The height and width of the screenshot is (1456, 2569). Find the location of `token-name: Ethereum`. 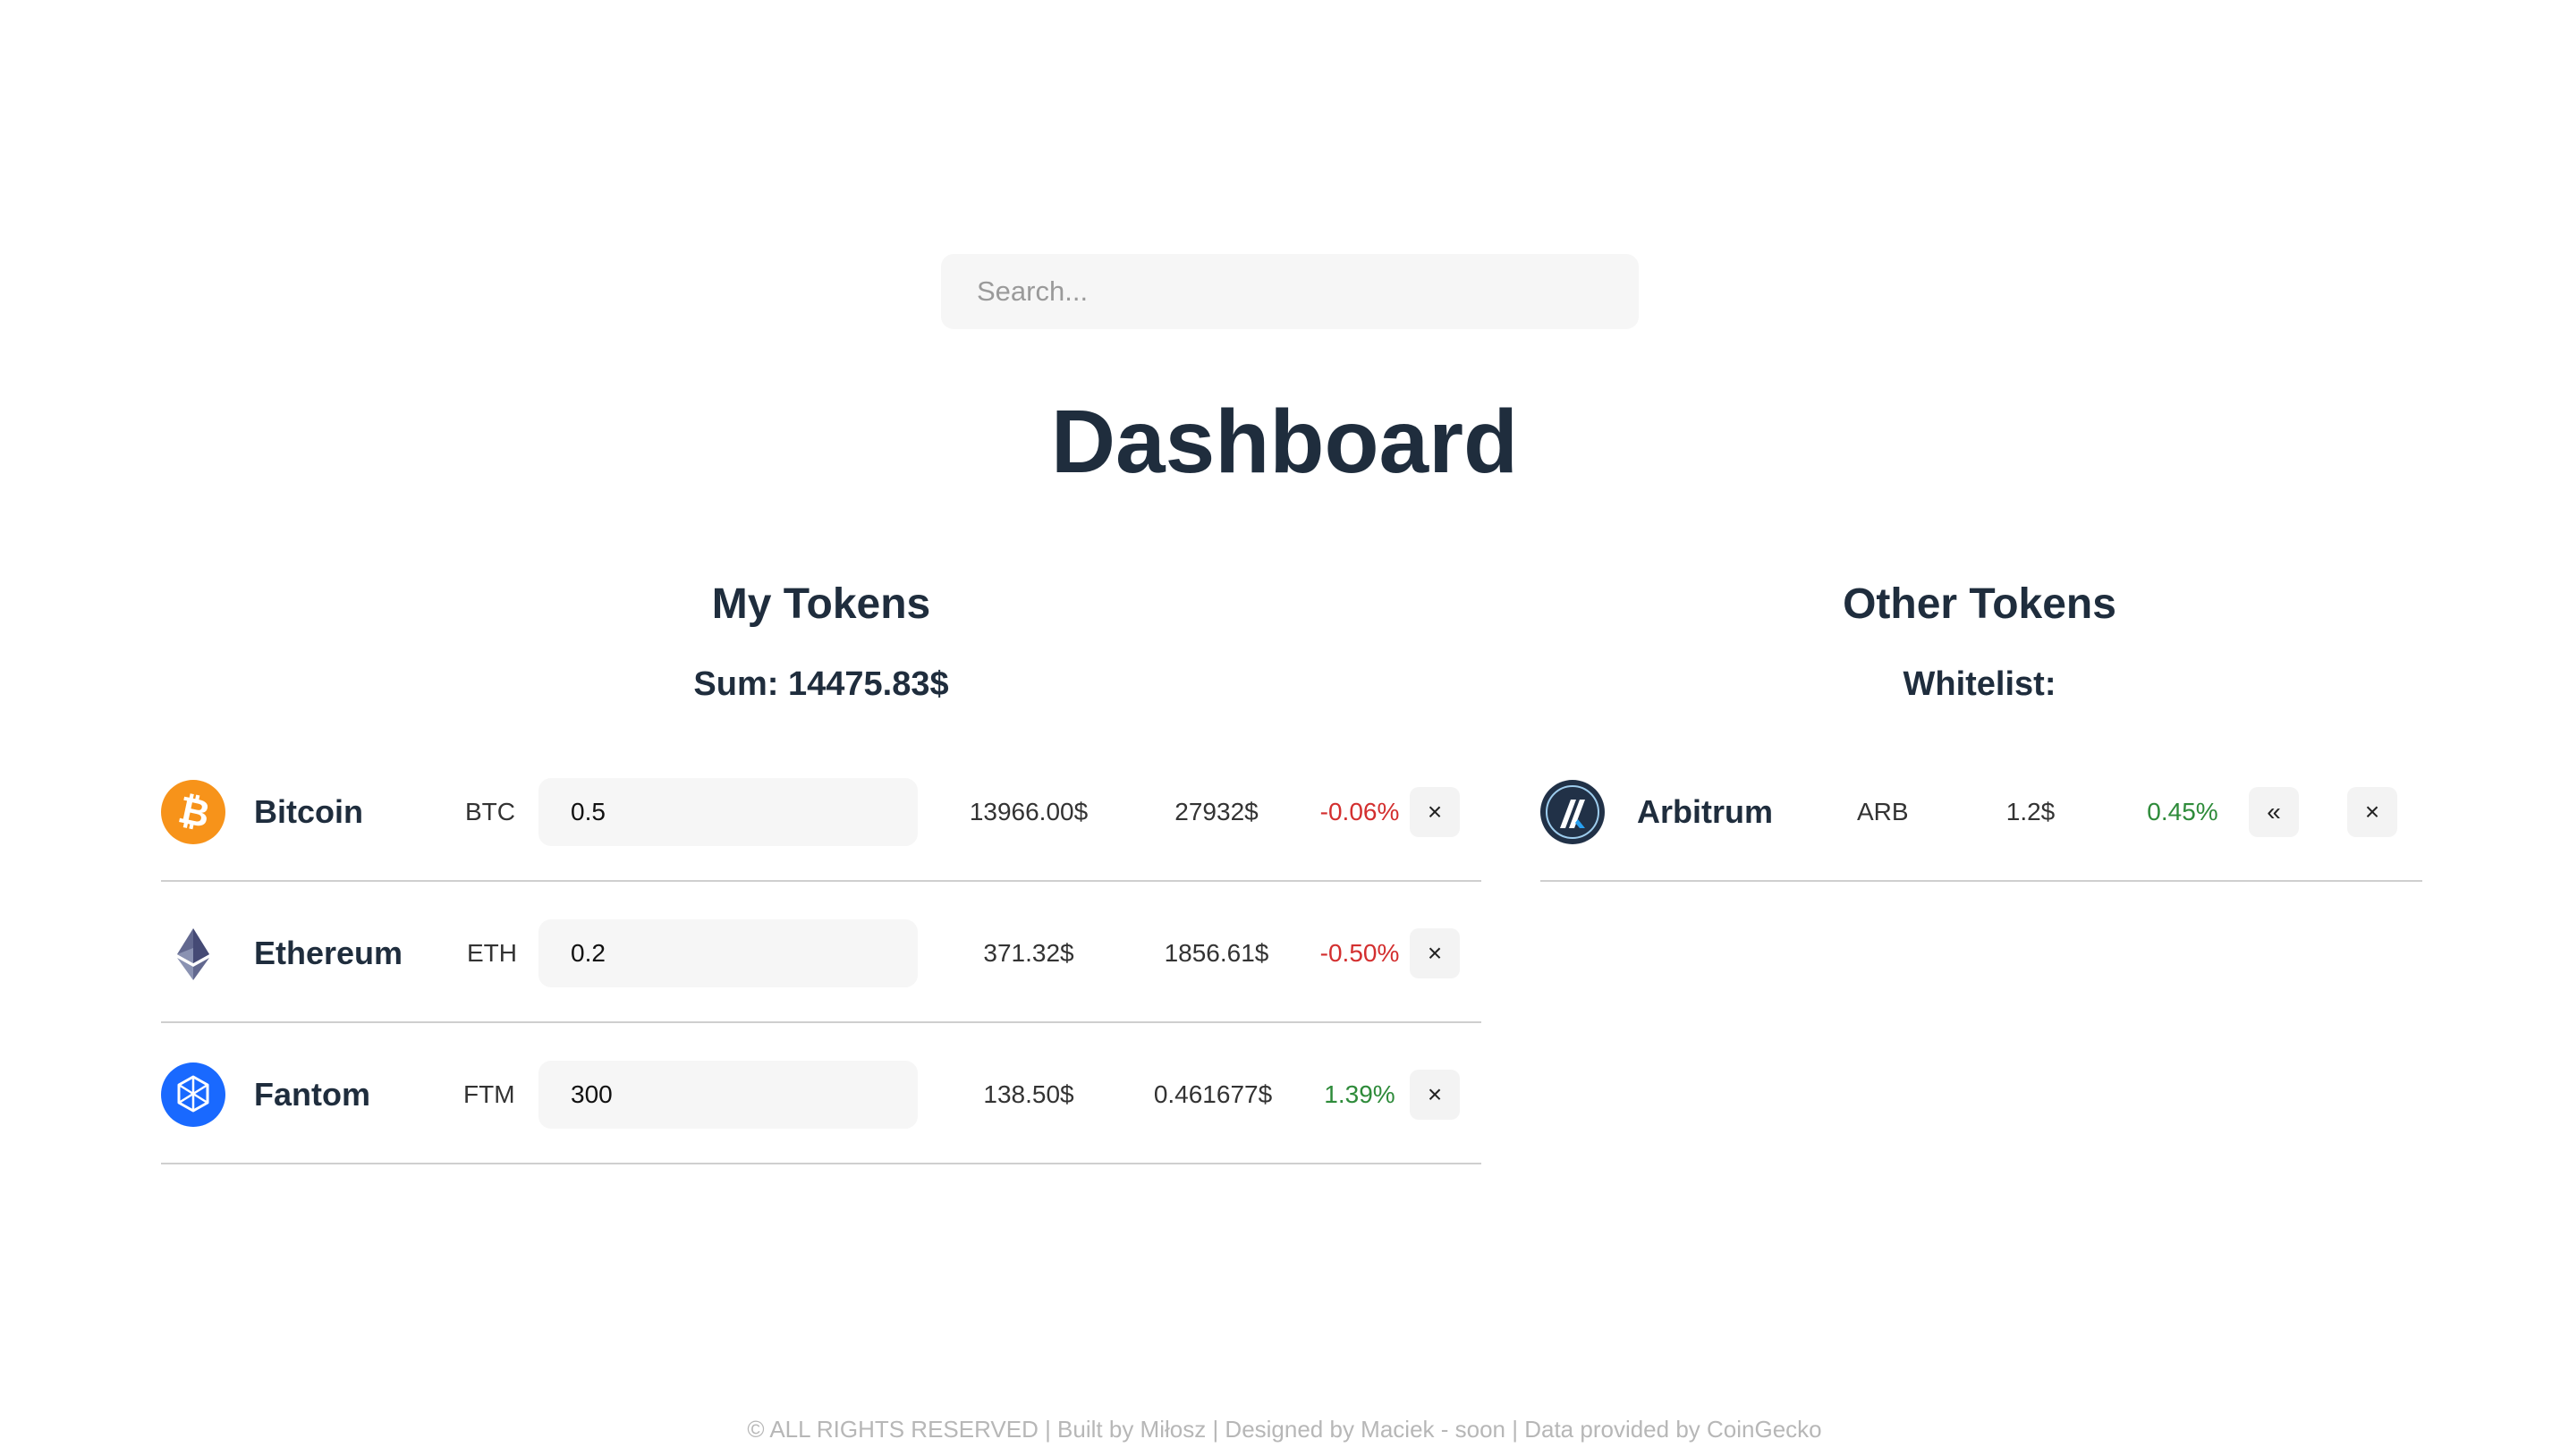

token-name: Ethereum is located at coordinates (329, 953).